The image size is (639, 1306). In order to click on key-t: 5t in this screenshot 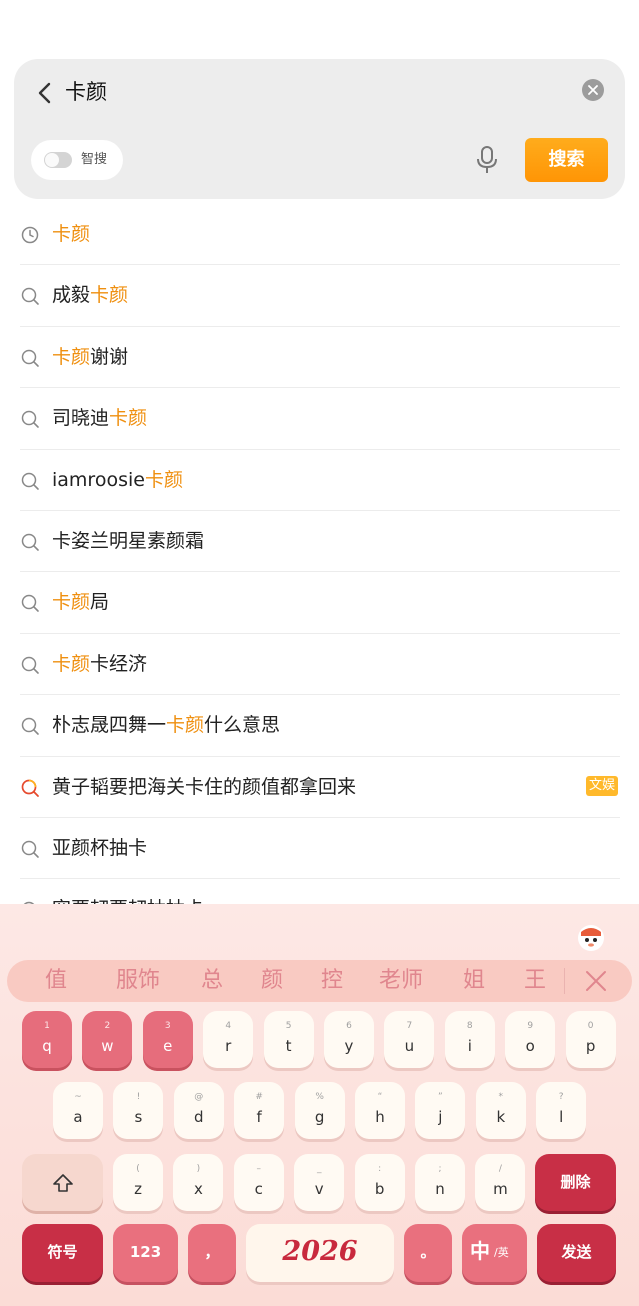, I will do `click(288, 1039)`.